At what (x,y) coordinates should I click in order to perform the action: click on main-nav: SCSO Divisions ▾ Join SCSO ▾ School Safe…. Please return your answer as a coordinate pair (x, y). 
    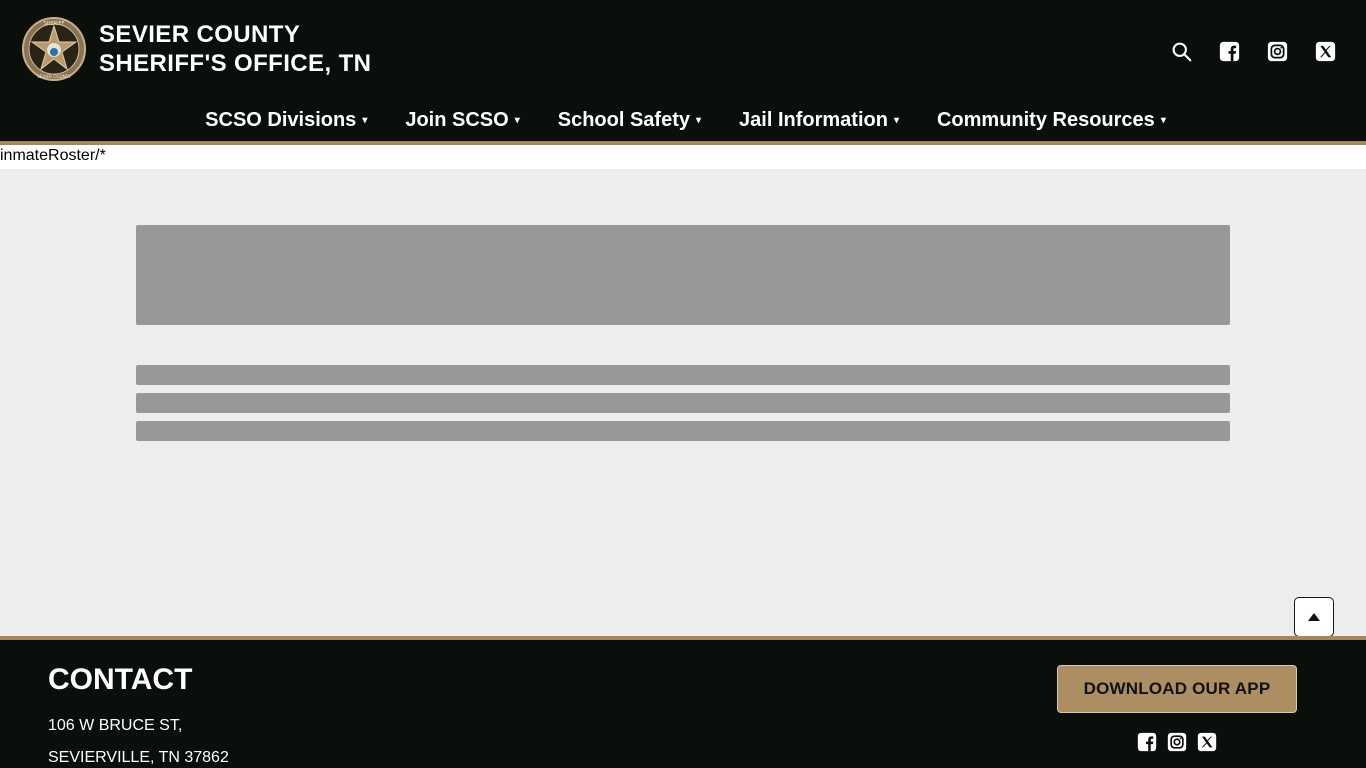
    Looking at the image, I should click on (683, 120).